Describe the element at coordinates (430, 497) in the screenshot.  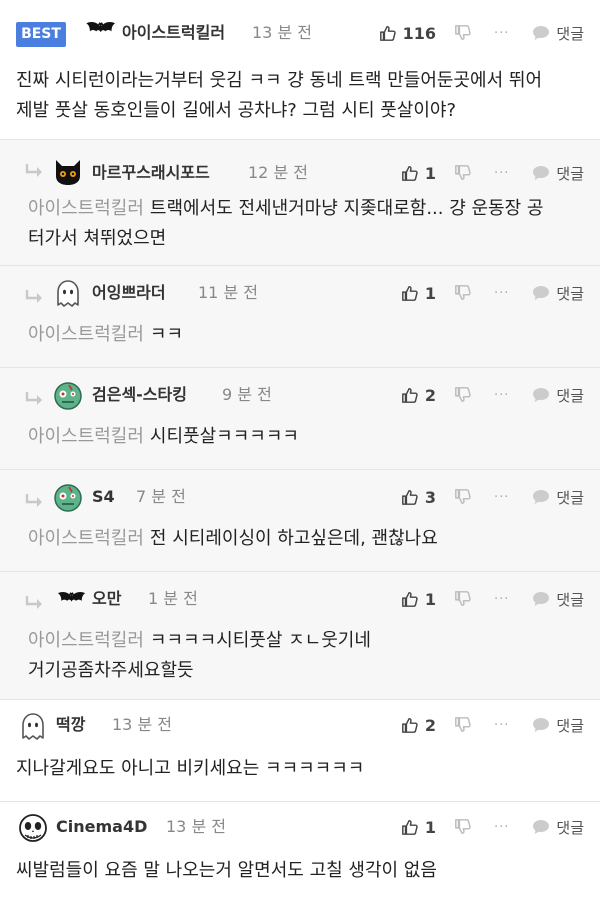
I see `like-count: 3` at that location.